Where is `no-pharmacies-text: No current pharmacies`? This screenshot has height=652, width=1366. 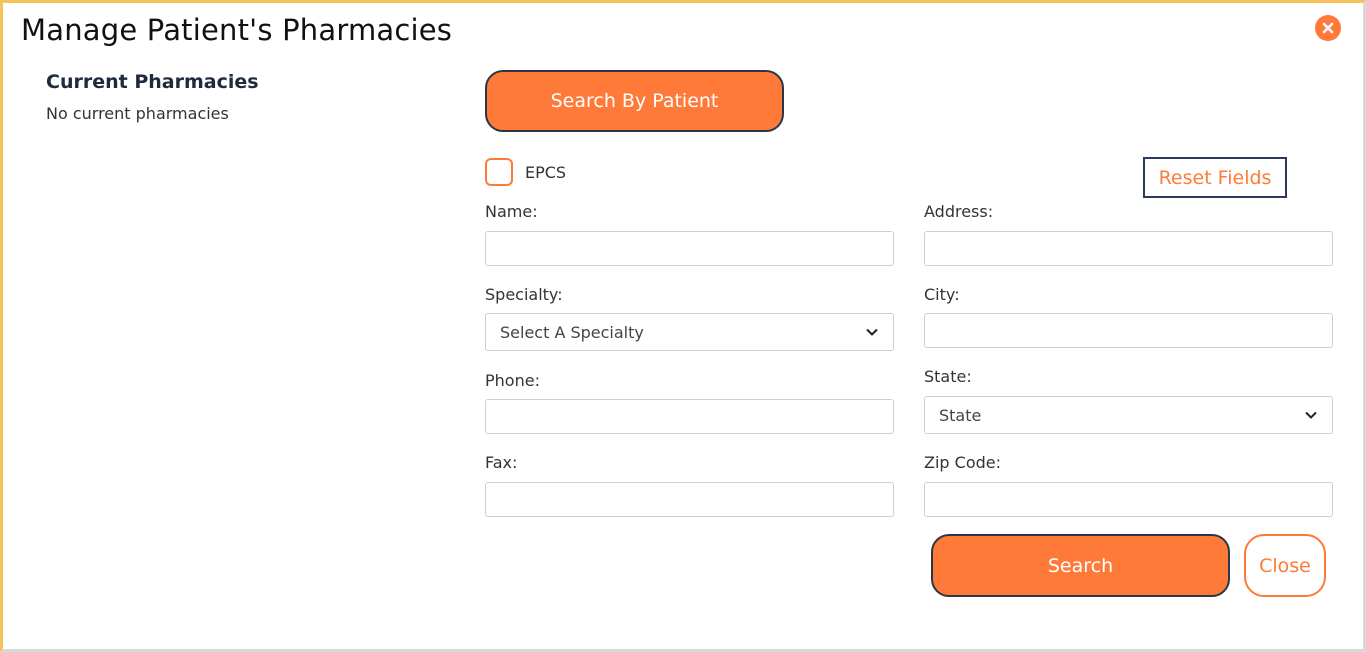 no-pharmacies-text: No current pharmacies is located at coordinates (137, 113).